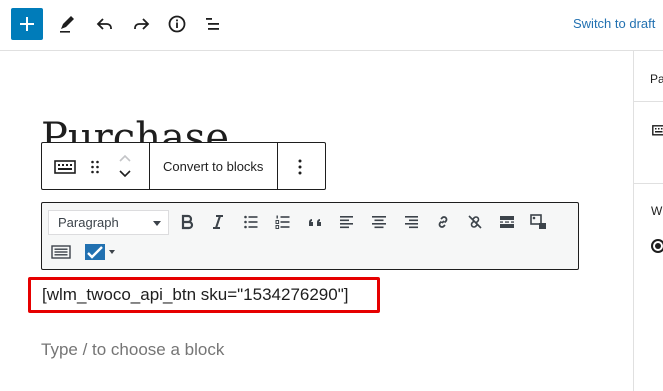 The height and width of the screenshot is (391, 663). Describe the element at coordinates (657, 211) in the screenshot. I see `sidebar-section-label: W` at that location.